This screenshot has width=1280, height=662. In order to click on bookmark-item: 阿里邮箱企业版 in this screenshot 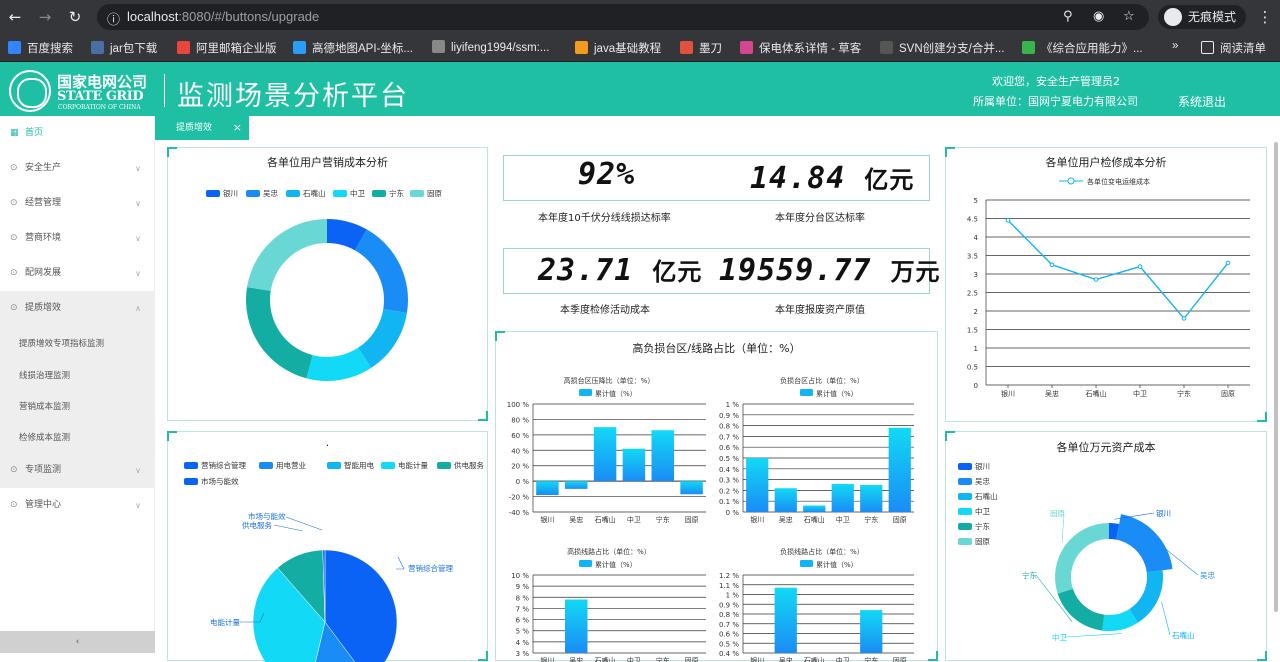, I will do `click(227, 48)`.